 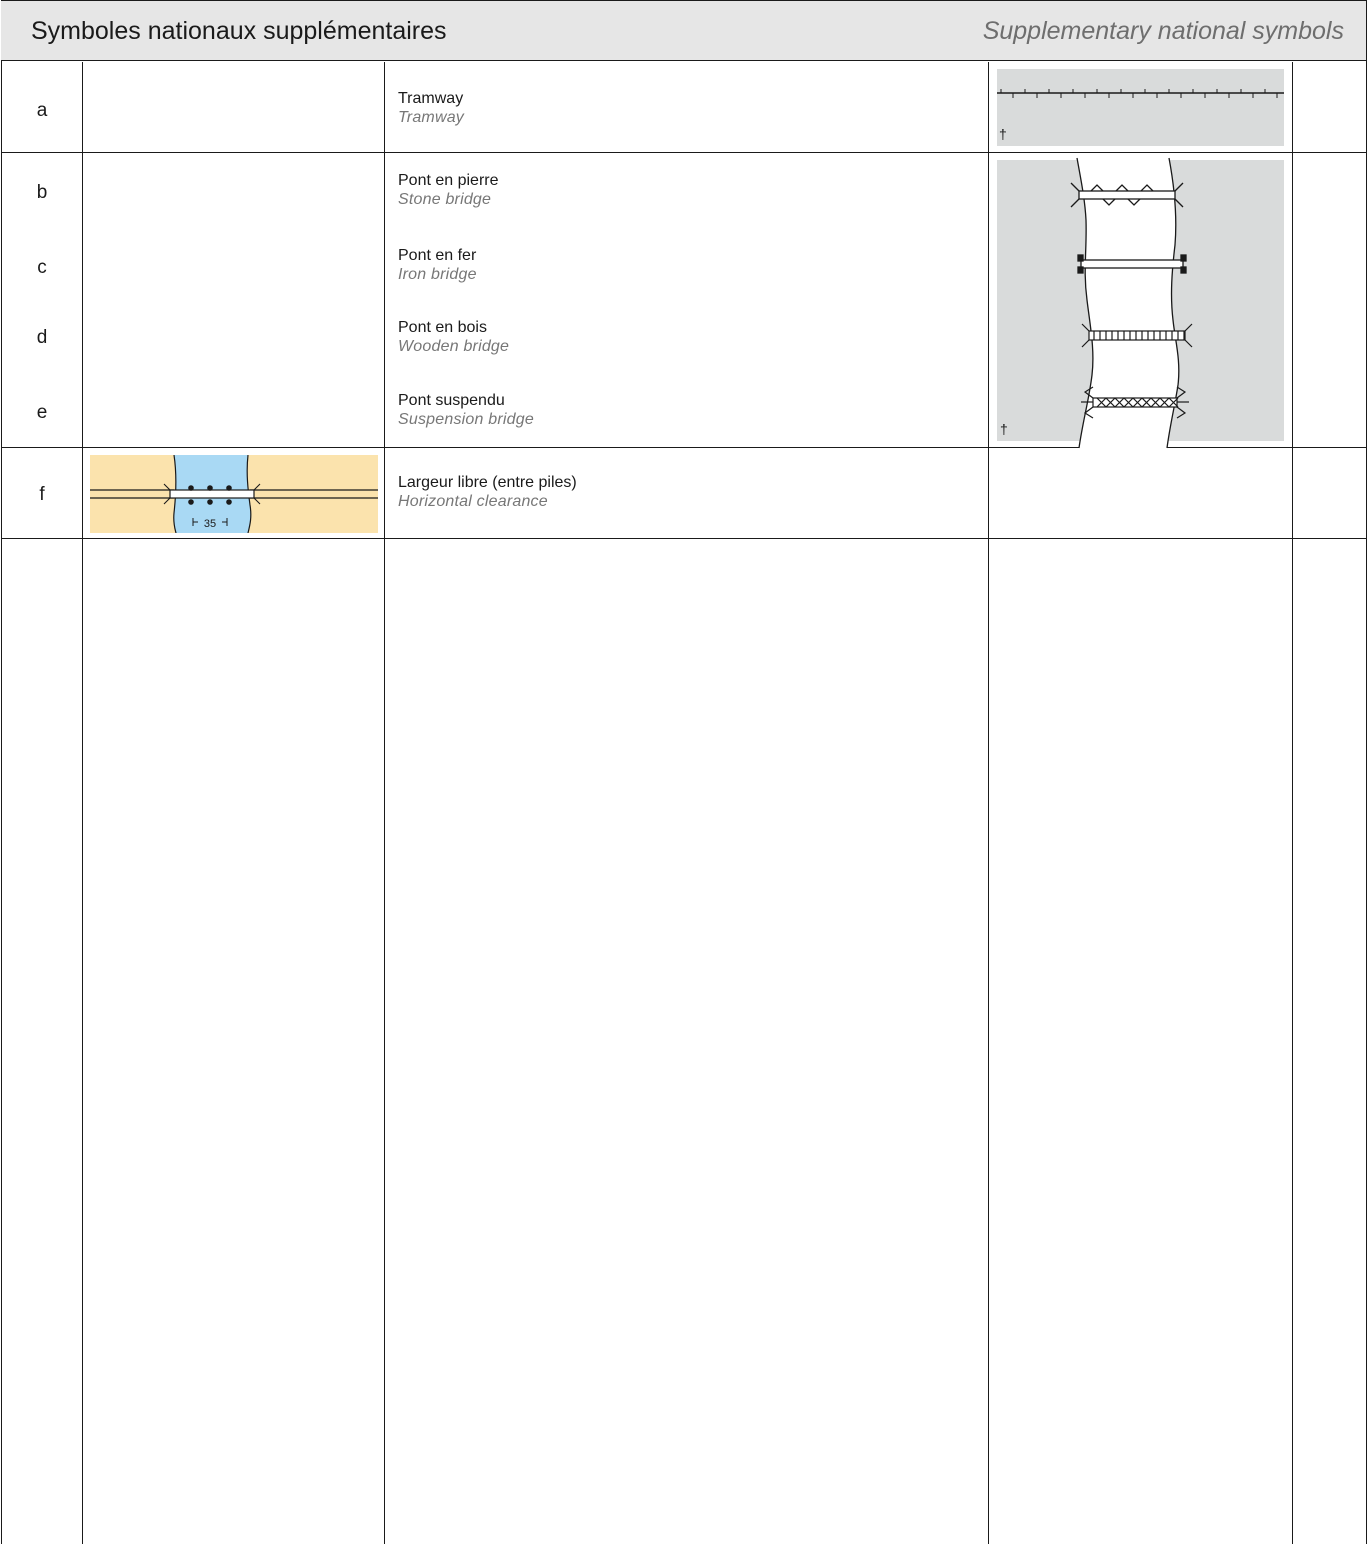 I want to click on row-letter: a, so click(x=42, y=110).